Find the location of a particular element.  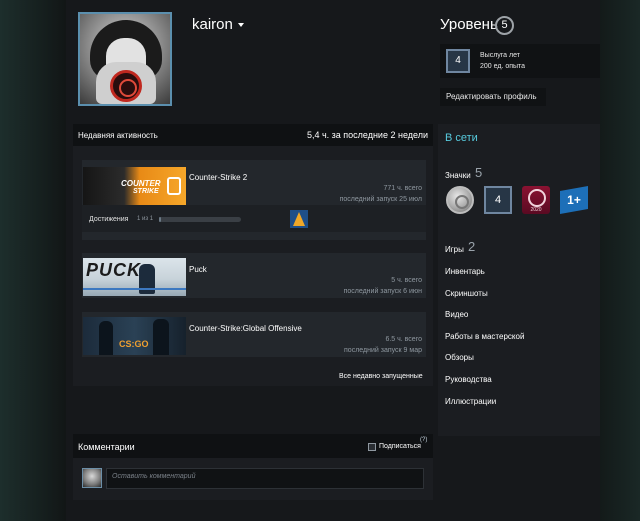

avatar-frame-badge-icon is located at coordinates (126, 86).